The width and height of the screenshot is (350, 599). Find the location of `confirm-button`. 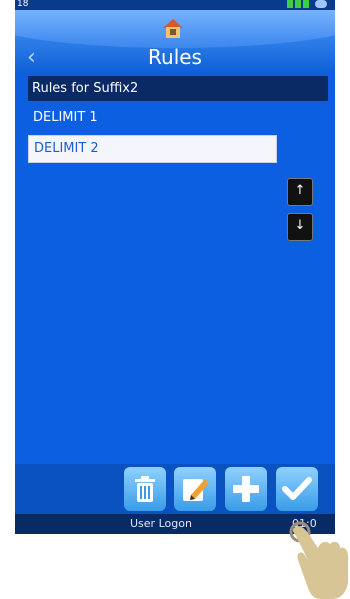

confirm-button is located at coordinates (297, 489).